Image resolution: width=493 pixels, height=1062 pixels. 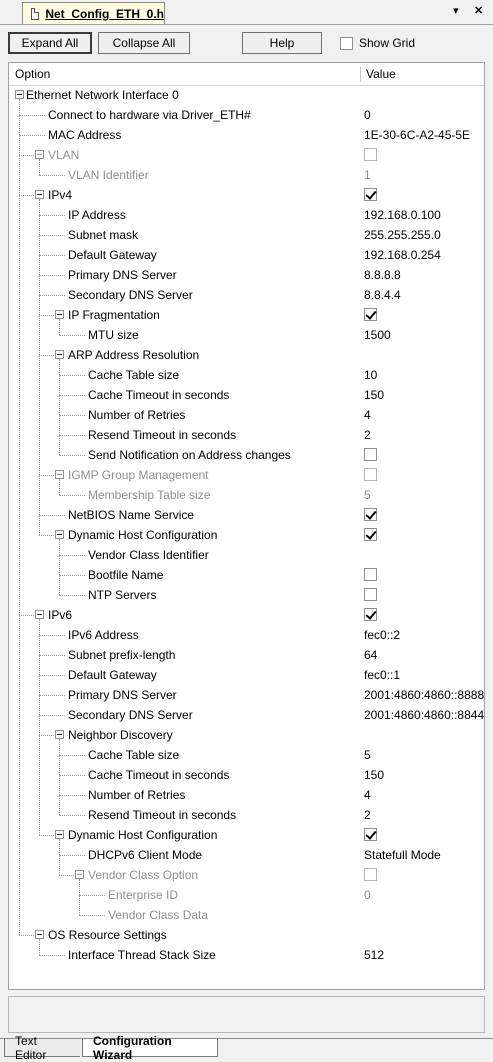 What do you see at coordinates (246, 355) in the screenshot?
I see `tree-row-arp-address-resolution: ARP Address Resolution` at bounding box center [246, 355].